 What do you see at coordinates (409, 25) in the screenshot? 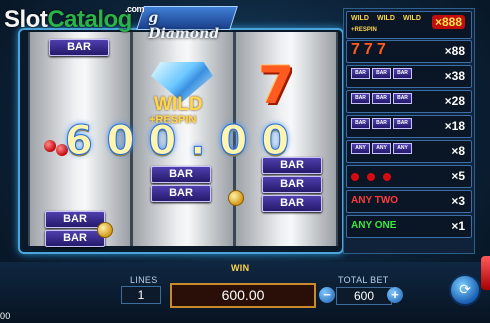
I see `paytable-row-wild: WILD WILD WILD +RESPIN ×888` at bounding box center [409, 25].